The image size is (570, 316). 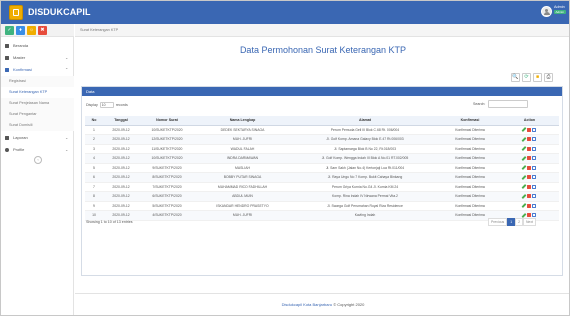 What do you see at coordinates (42, 30) in the screenshot?
I see `quick-close-button: ✖` at bounding box center [42, 30].